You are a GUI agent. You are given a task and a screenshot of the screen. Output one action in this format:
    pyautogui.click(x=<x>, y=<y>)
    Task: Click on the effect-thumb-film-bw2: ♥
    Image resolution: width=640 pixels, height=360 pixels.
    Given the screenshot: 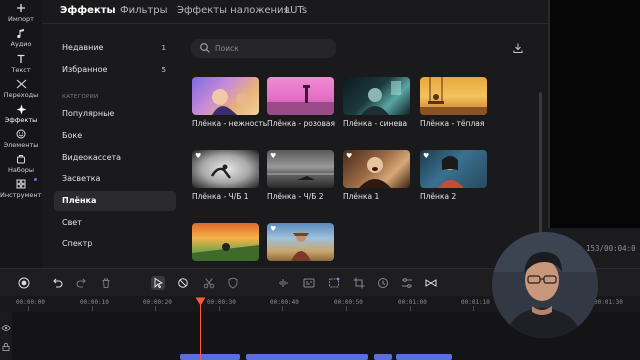 What is the action you would take?
    pyautogui.click(x=300, y=169)
    